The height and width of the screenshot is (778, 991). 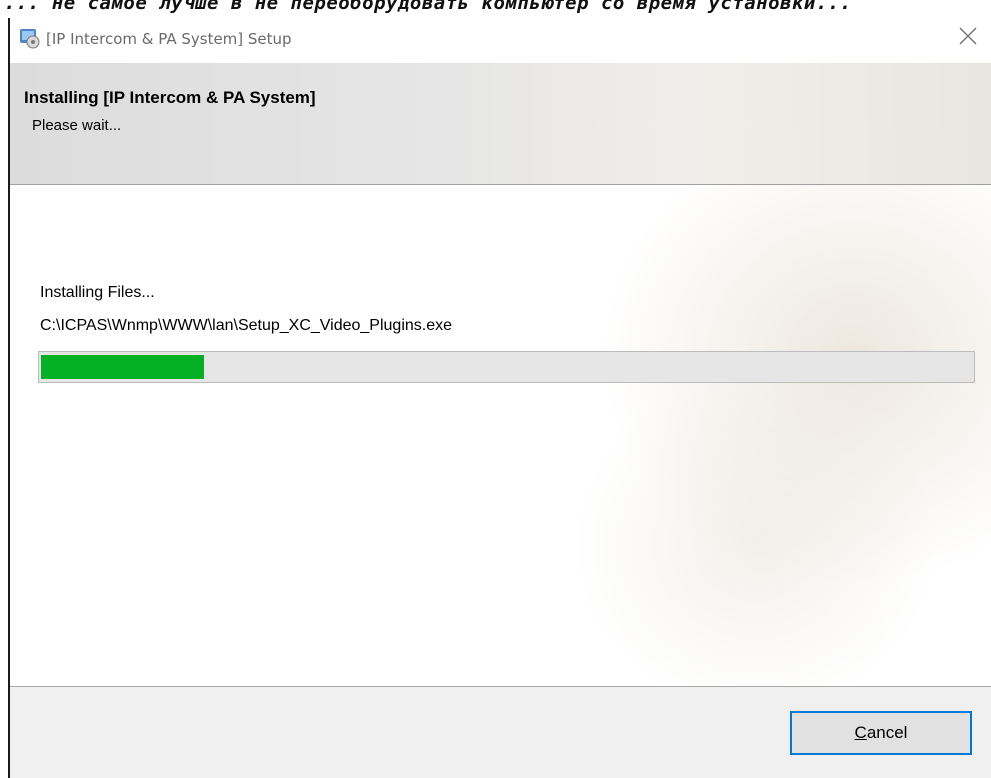 I want to click on header-title: Installing [IP Intercom & PA System], so click(x=170, y=97).